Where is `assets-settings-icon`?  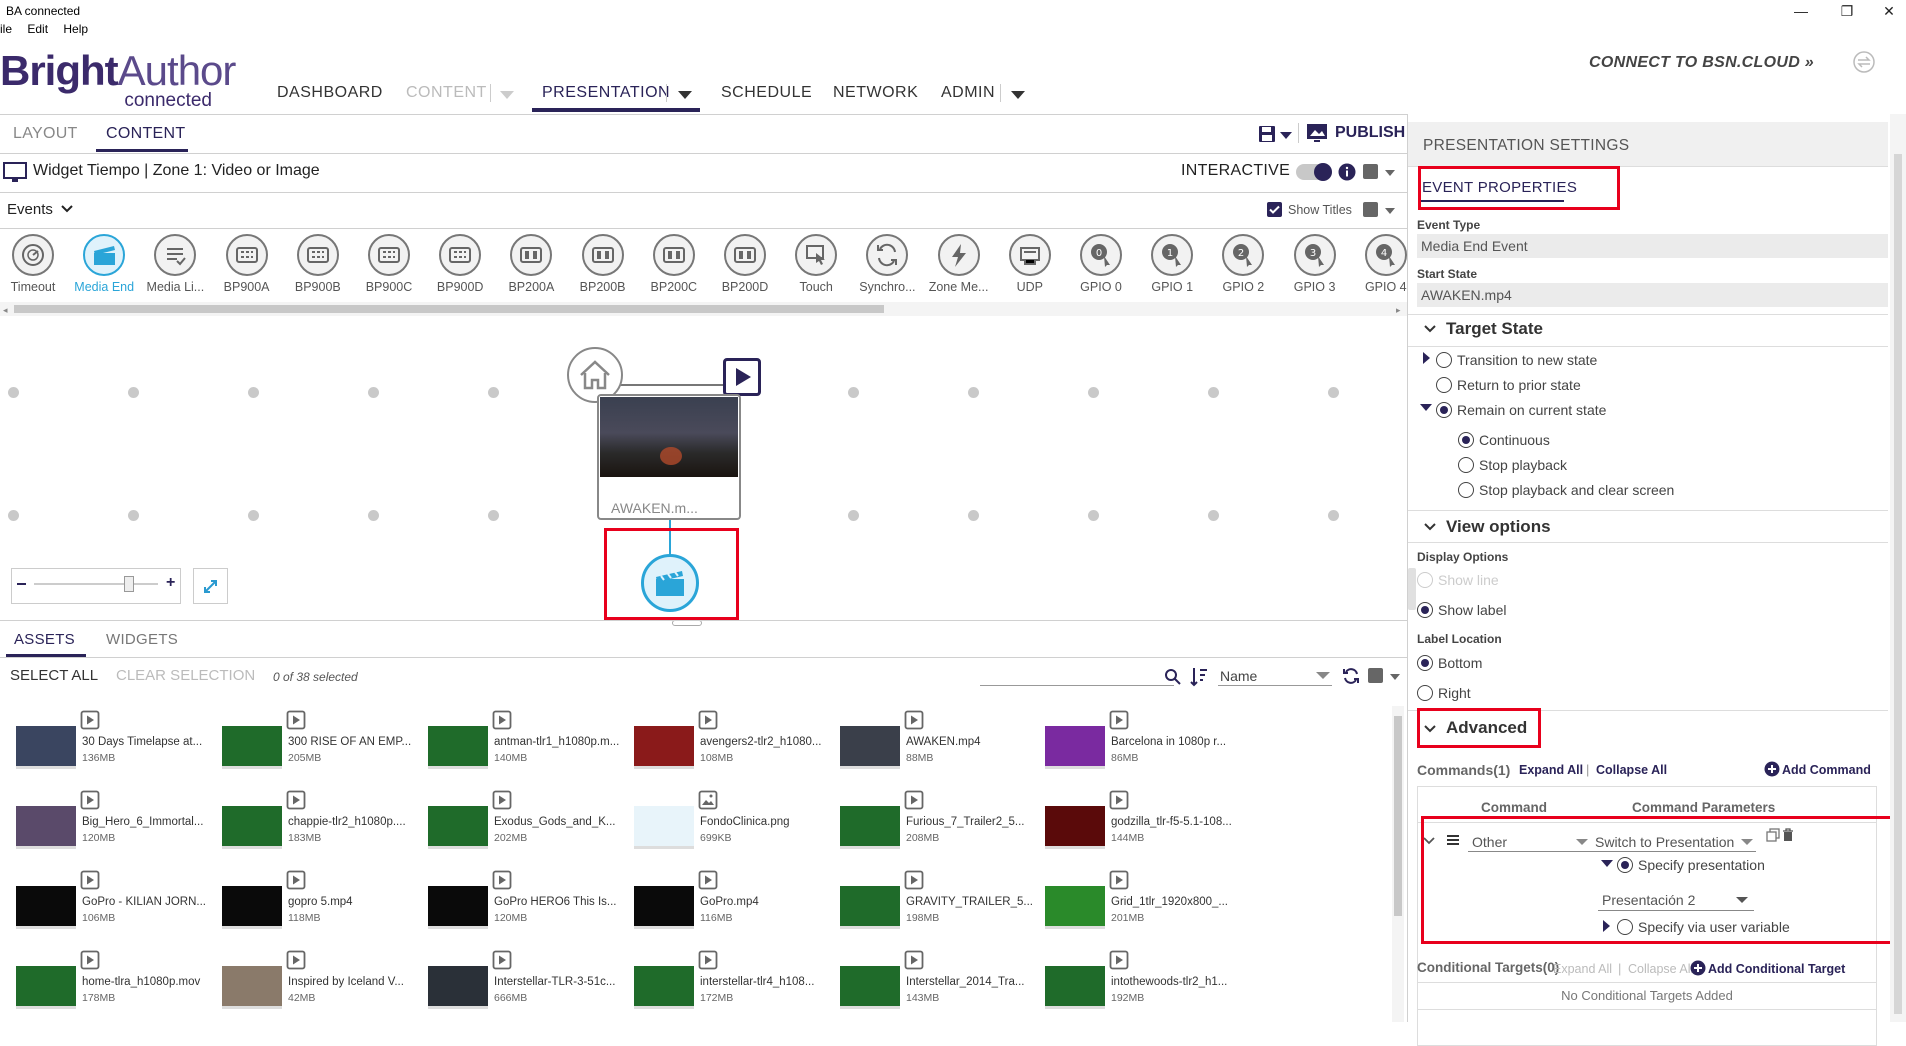 assets-settings-icon is located at coordinates (1375, 675).